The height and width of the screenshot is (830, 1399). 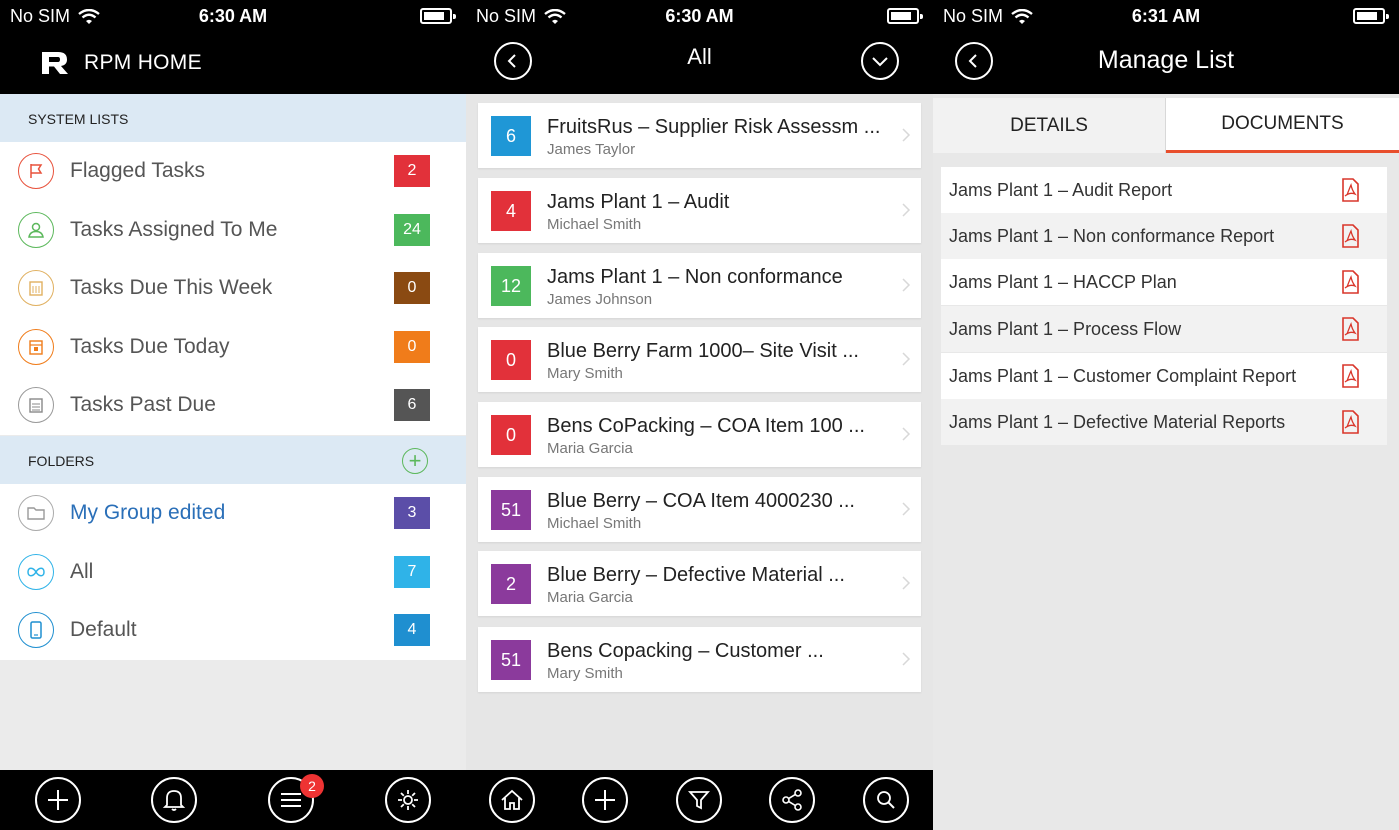 I want to click on share-button, so click(x=792, y=800).